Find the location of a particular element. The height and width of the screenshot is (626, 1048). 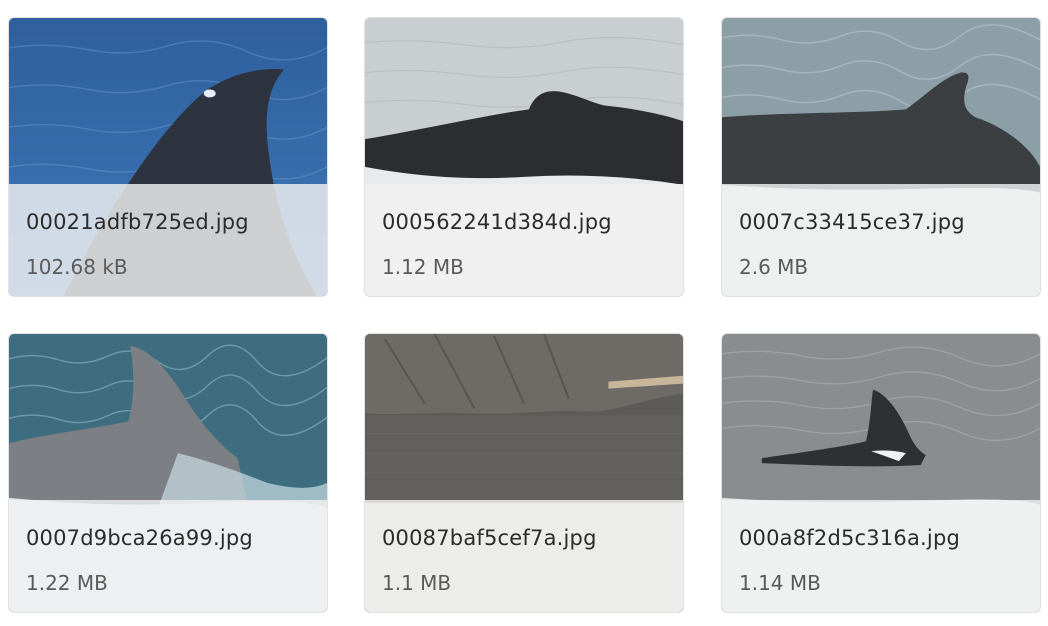

file-size: 2.6 MB is located at coordinates (774, 267).